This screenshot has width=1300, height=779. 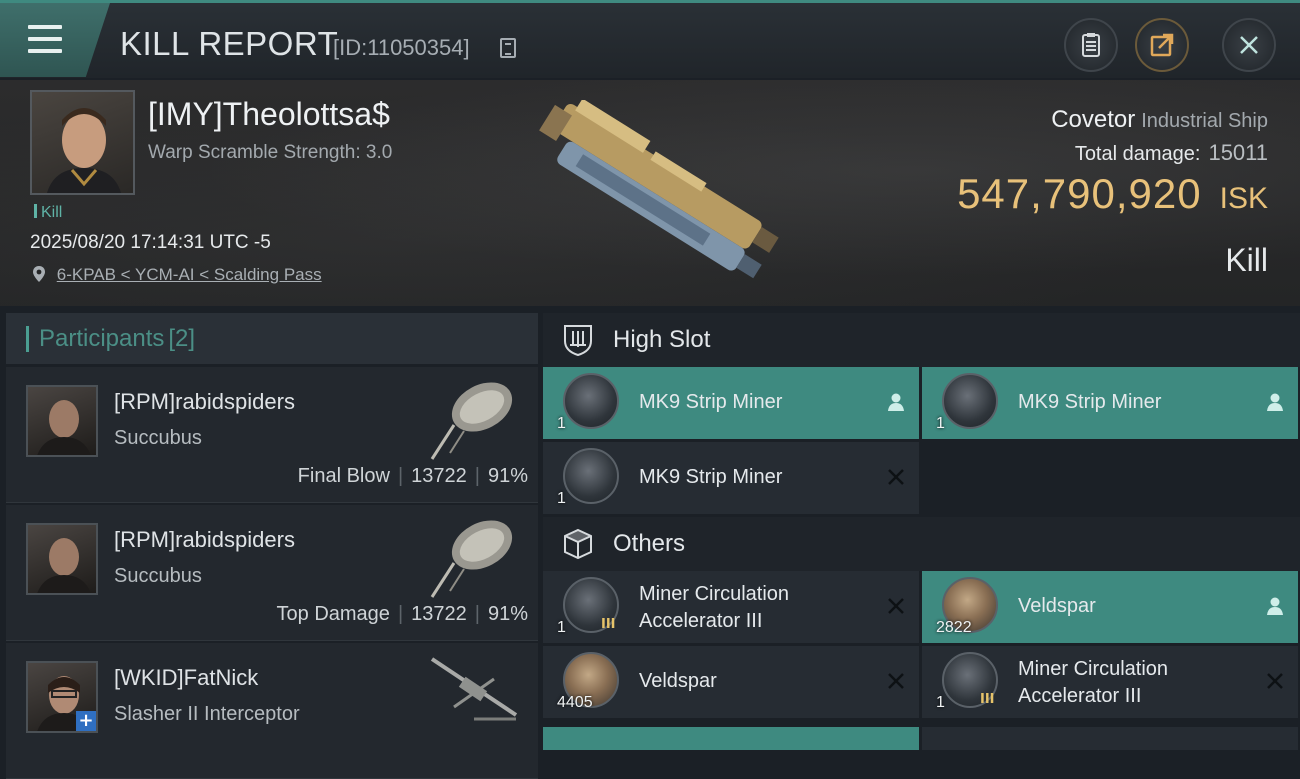 What do you see at coordinates (402, 614) in the screenshot?
I see `participant-stats: Top Damage | 13722 | 91%` at bounding box center [402, 614].